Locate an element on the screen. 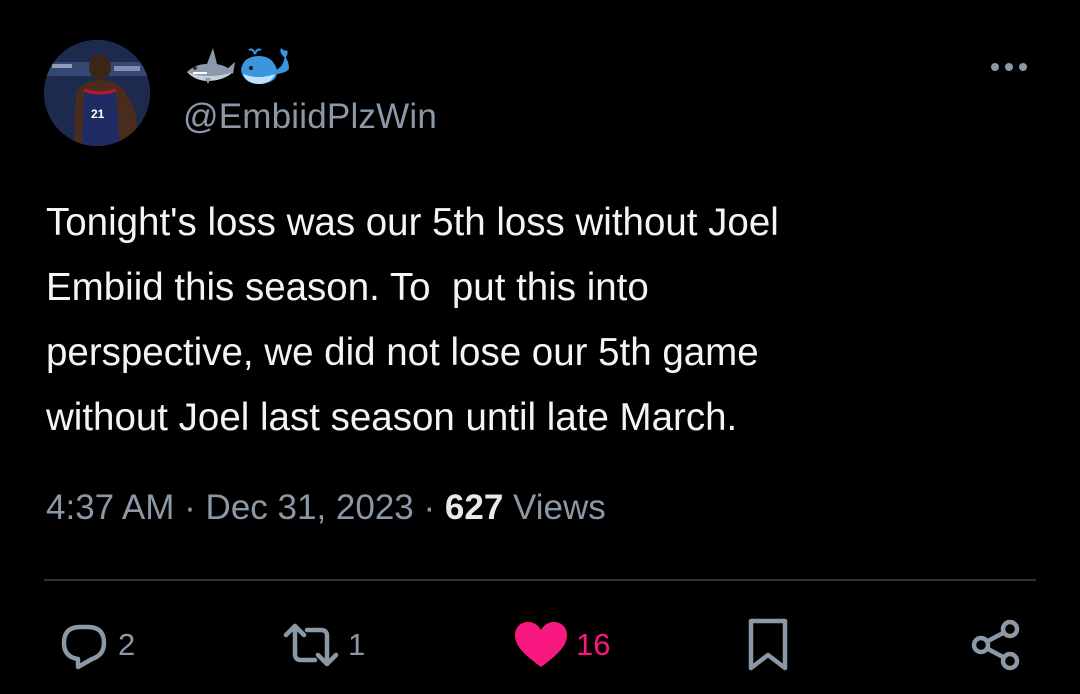  retweet-button: 1 is located at coordinates (323, 645).